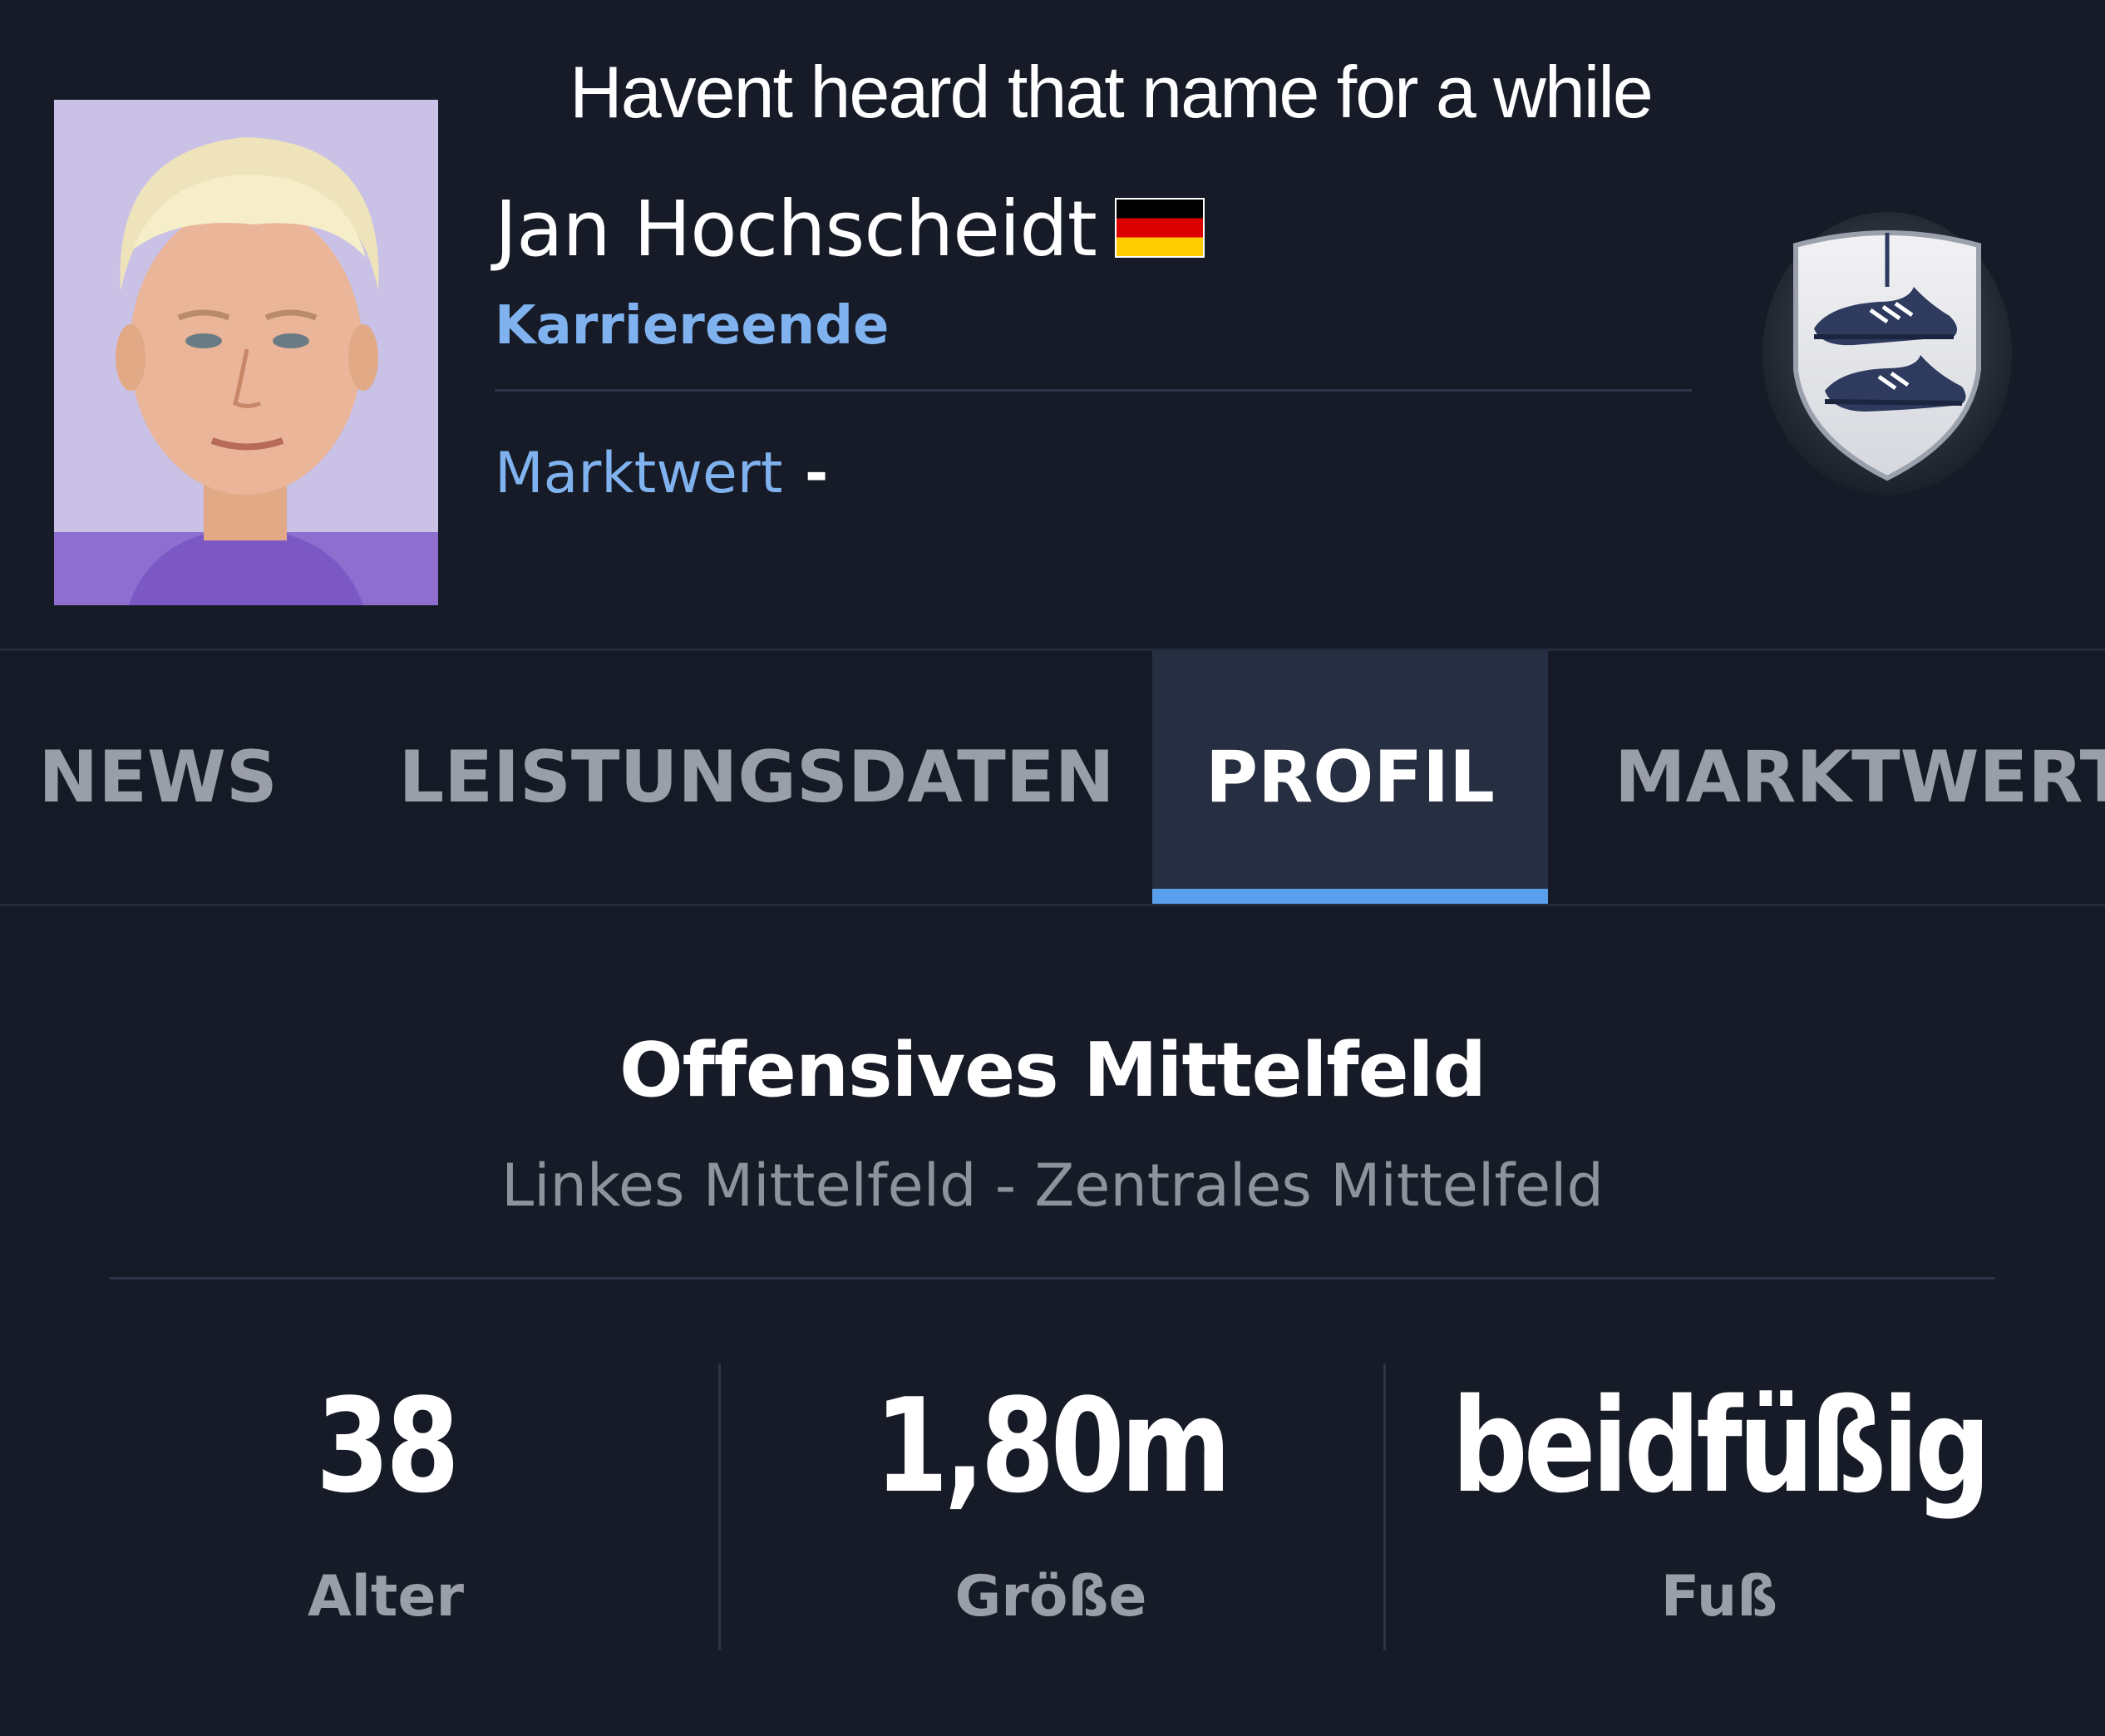  What do you see at coordinates (386, 1597) in the screenshot?
I see `stat-age-label: Alter` at bounding box center [386, 1597].